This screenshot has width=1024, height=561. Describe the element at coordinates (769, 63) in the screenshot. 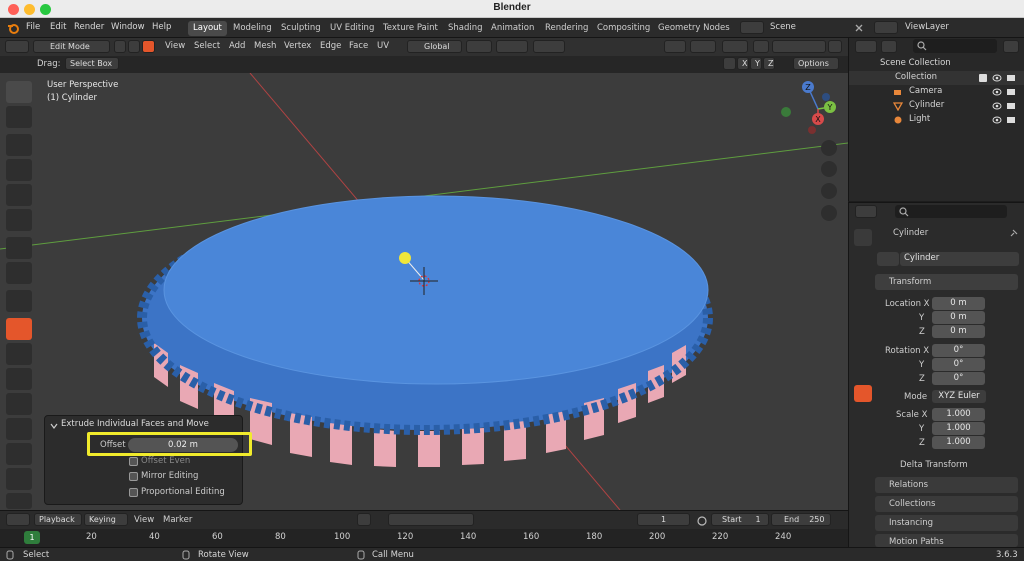

I see `mirror-z-button: Z` at that location.